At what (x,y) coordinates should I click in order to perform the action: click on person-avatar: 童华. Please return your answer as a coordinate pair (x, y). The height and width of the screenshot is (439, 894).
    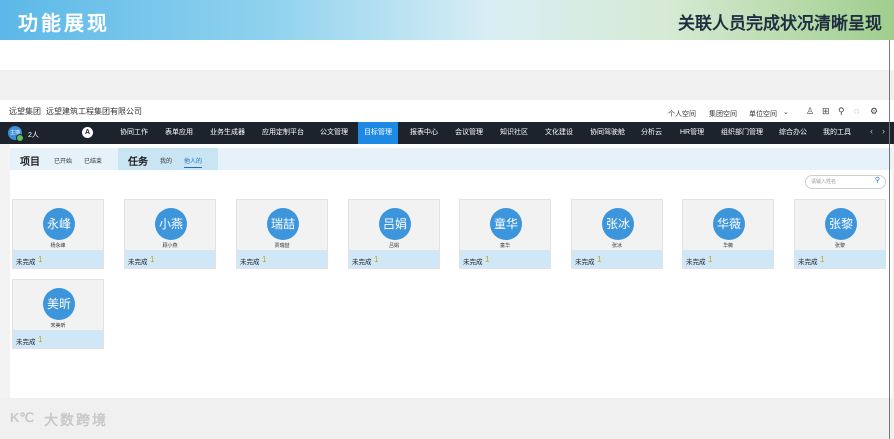
    Looking at the image, I should click on (506, 224).